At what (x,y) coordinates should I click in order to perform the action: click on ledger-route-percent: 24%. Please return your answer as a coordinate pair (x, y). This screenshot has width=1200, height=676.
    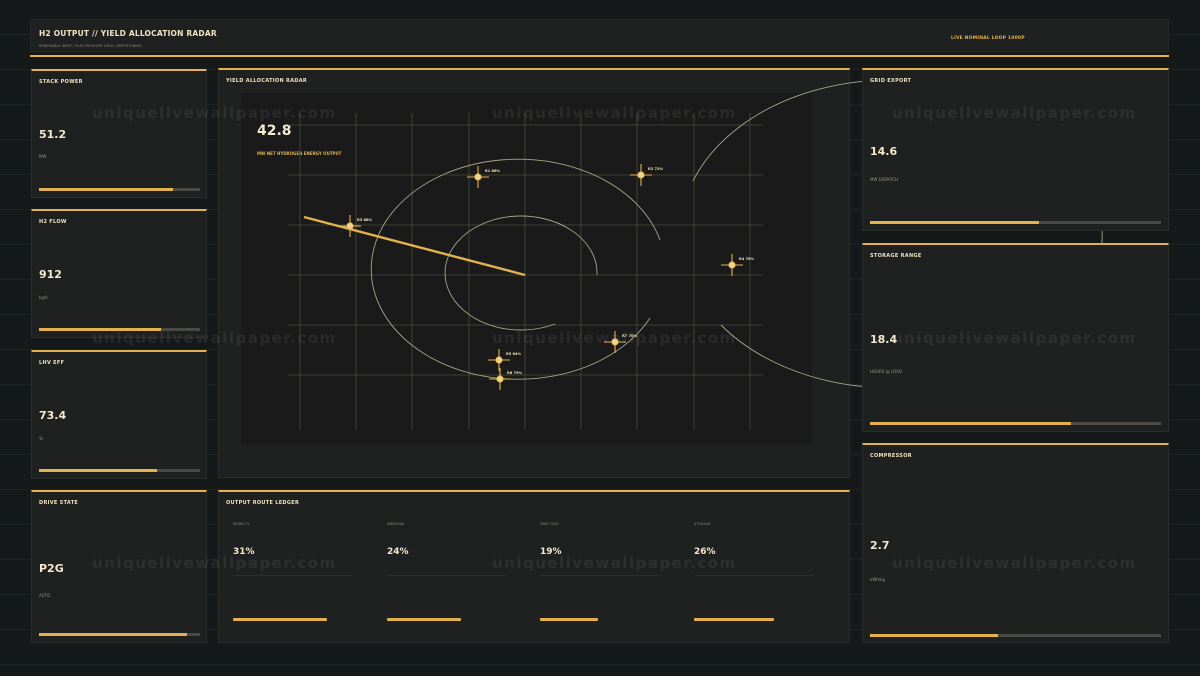
    Looking at the image, I should click on (398, 552).